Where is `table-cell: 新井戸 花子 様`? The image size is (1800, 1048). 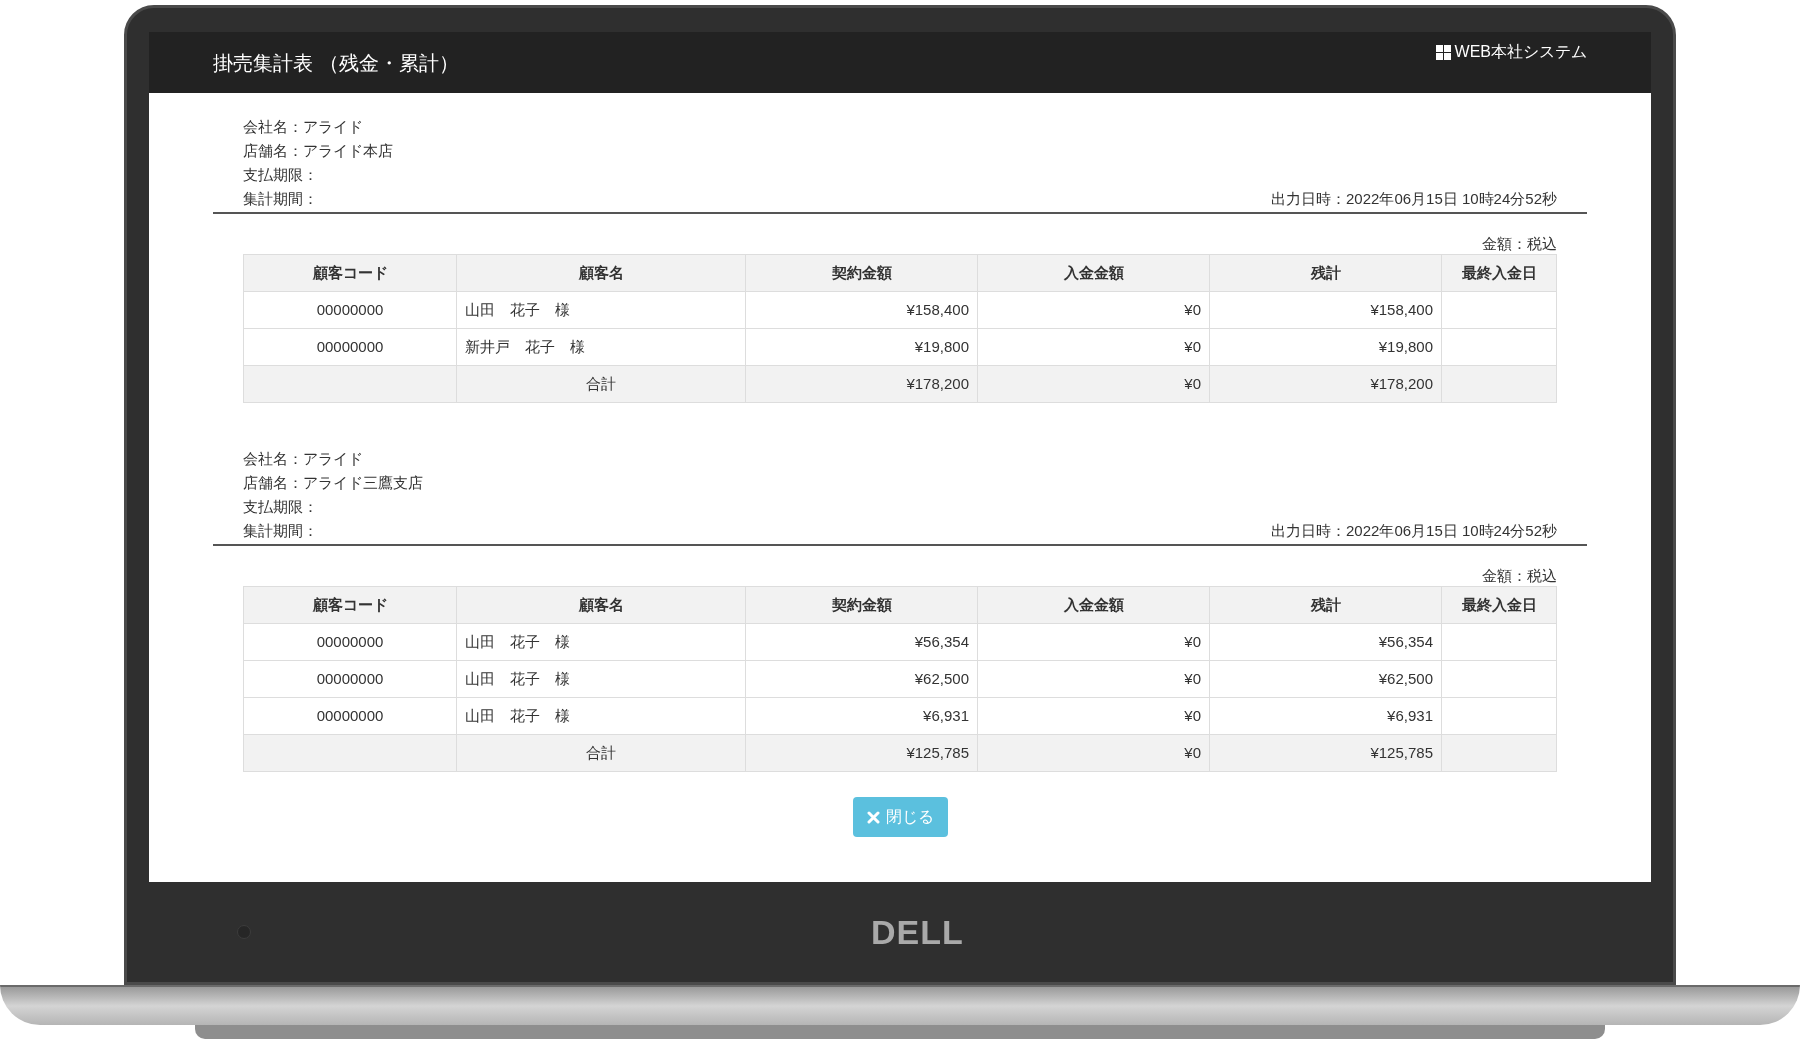
table-cell: 新井戸 花子 様 is located at coordinates (601, 347).